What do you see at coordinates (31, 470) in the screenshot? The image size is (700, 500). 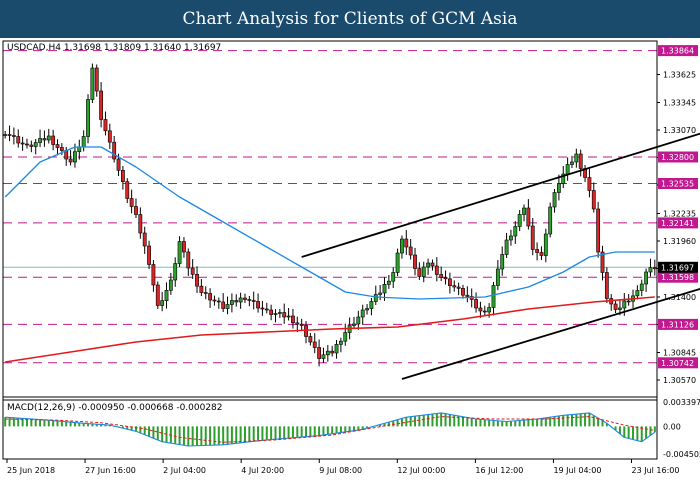 I see `x-tick-label: 25 Jun 2018` at bounding box center [31, 470].